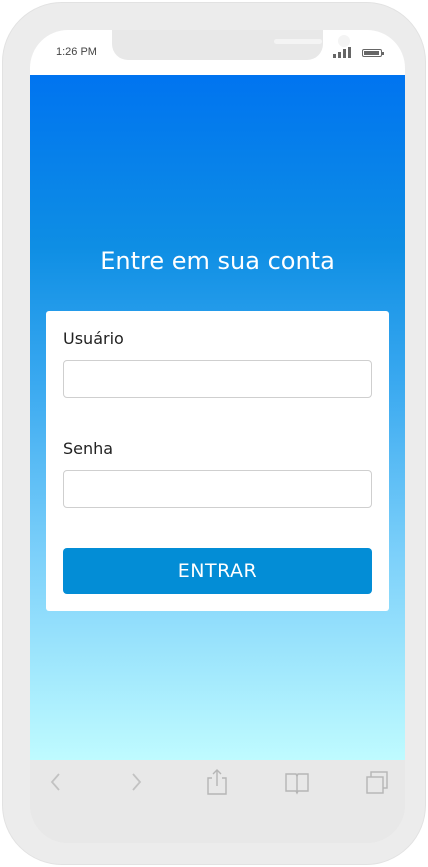  Describe the element at coordinates (217, 379) in the screenshot. I see `username-input` at that location.